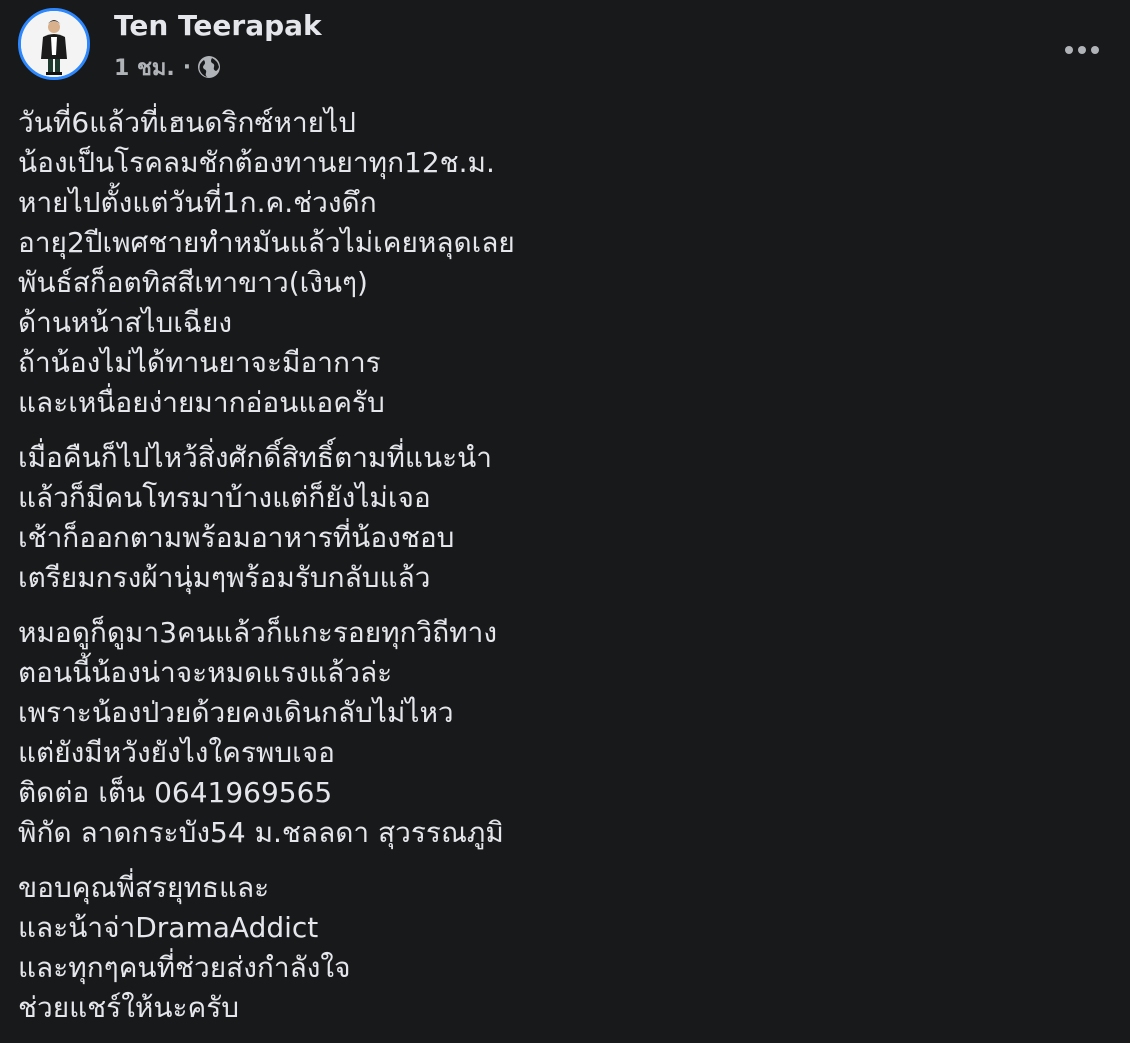 The height and width of the screenshot is (1043, 1130). Describe the element at coordinates (125, 322) in the screenshot. I see `post-line: ด้านหน้าสไบเฉียง` at that location.